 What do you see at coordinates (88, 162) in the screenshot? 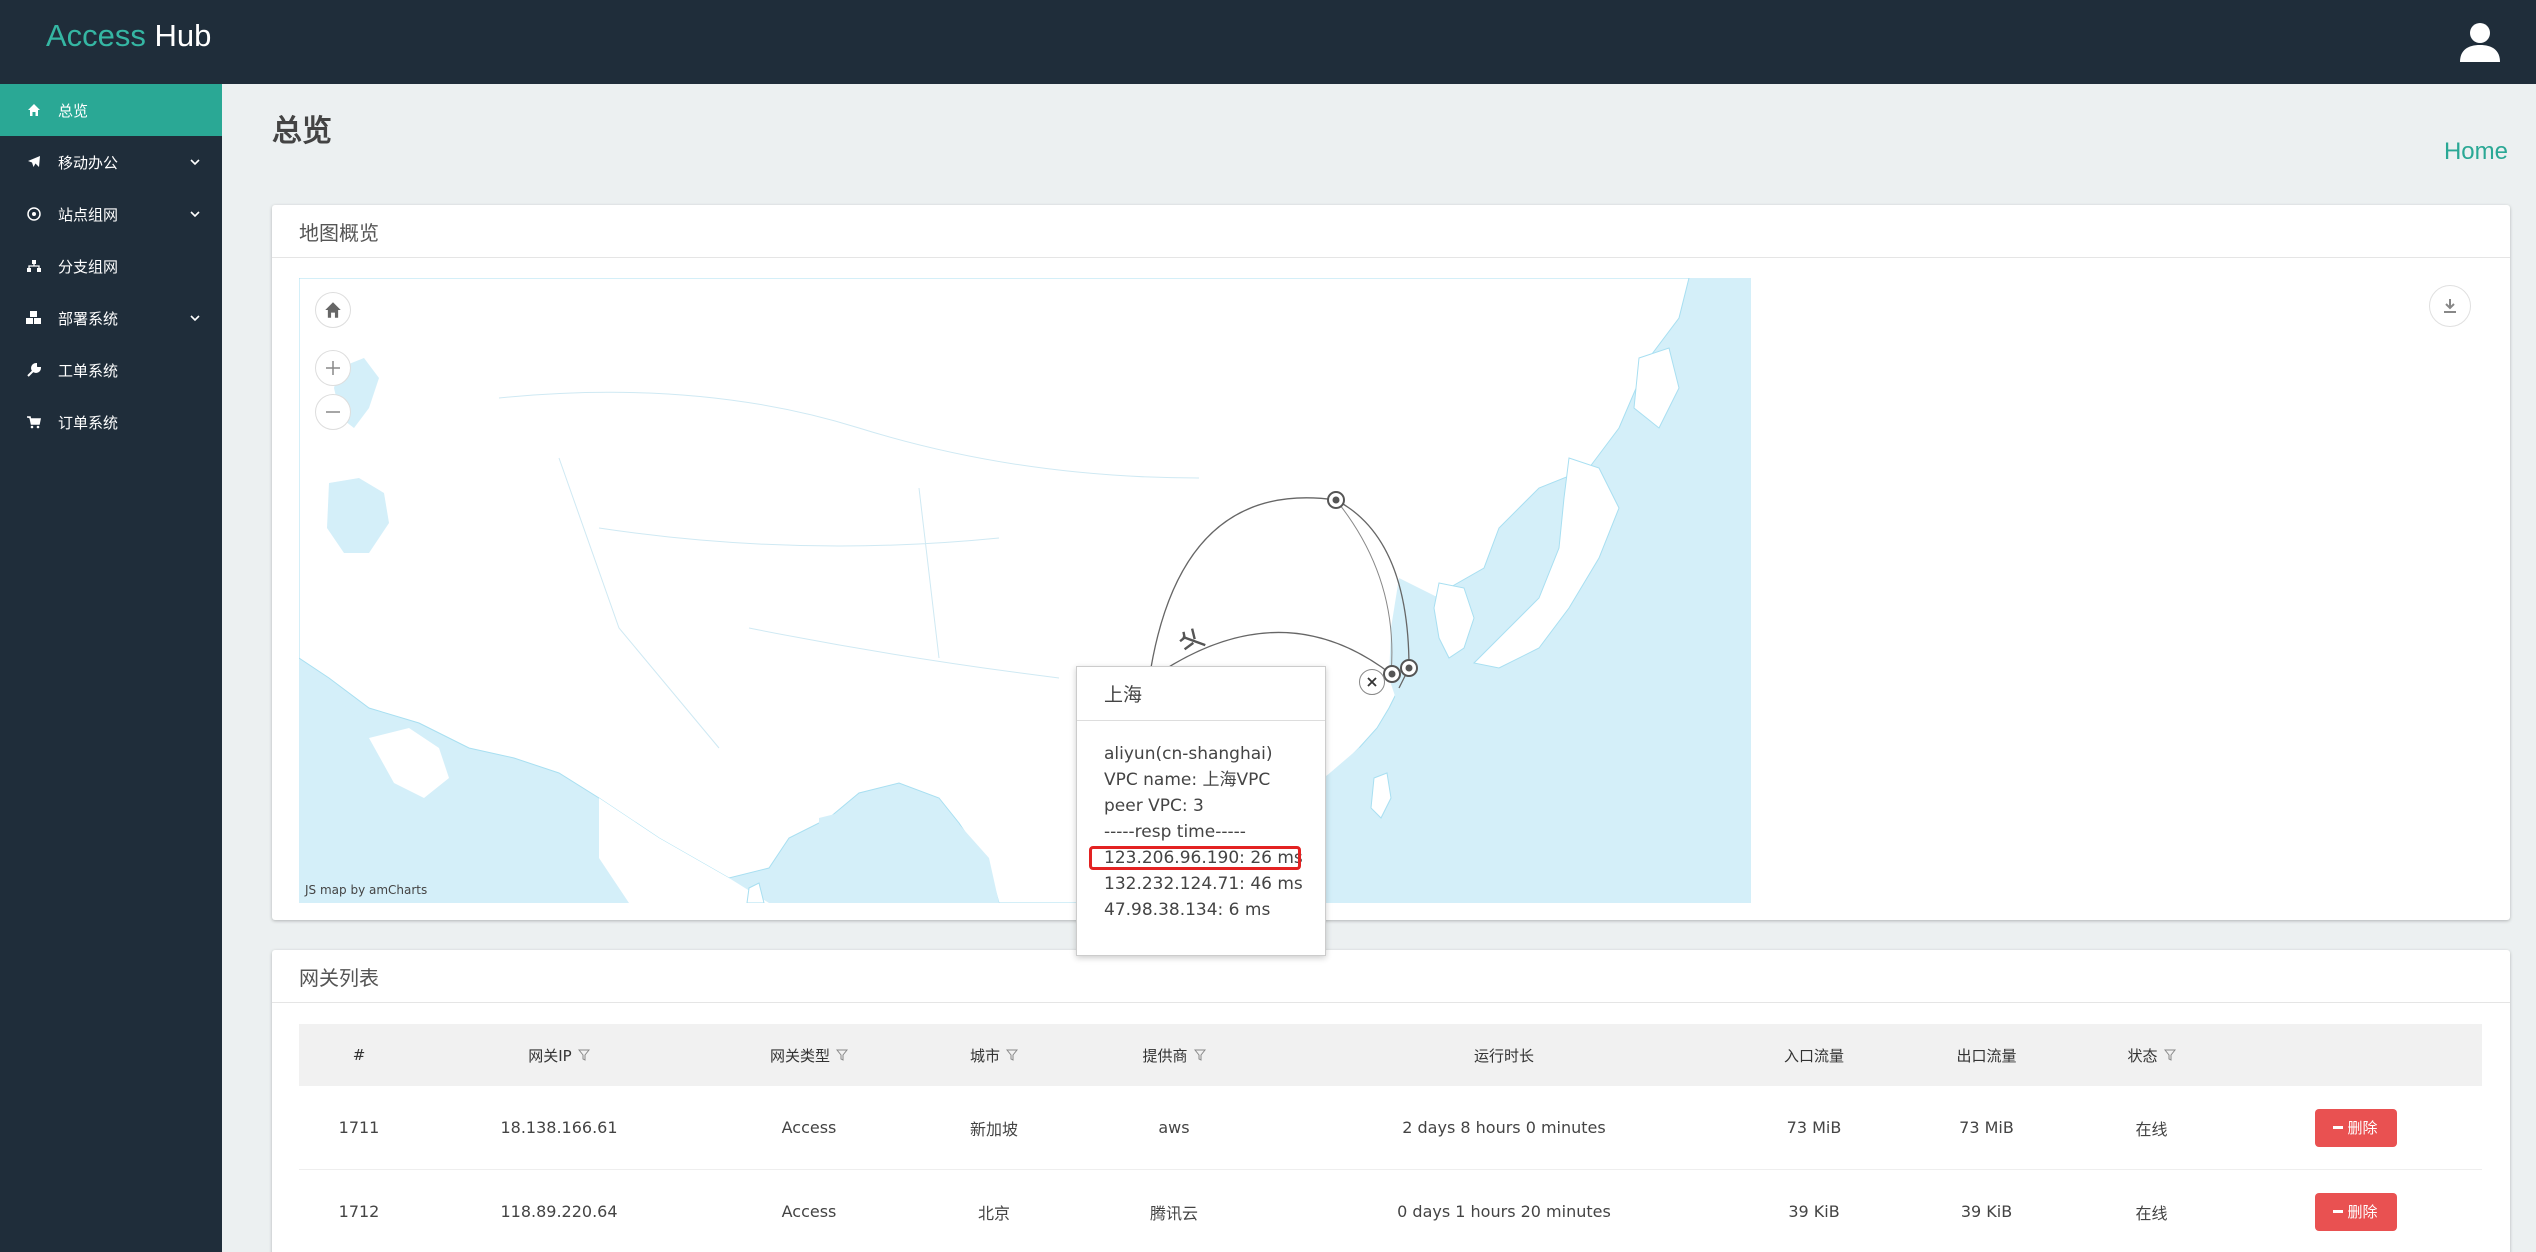
I see `sidebar-item-label: 移动办公` at bounding box center [88, 162].